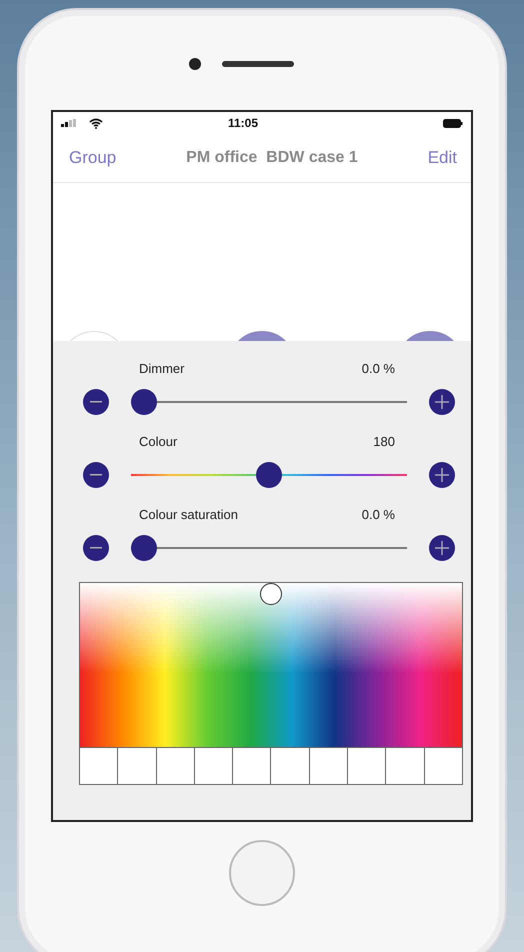 This screenshot has height=952, width=524. I want to click on status-time: 11:05, so click(243, 123).